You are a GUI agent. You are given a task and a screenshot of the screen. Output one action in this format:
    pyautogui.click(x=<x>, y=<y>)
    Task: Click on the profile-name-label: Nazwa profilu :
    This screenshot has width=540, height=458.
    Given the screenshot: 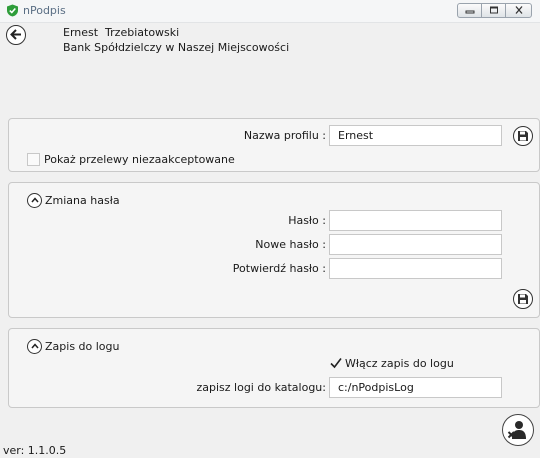 What is the action you would take?
    pyautogui.click(x=284, y=135)
    